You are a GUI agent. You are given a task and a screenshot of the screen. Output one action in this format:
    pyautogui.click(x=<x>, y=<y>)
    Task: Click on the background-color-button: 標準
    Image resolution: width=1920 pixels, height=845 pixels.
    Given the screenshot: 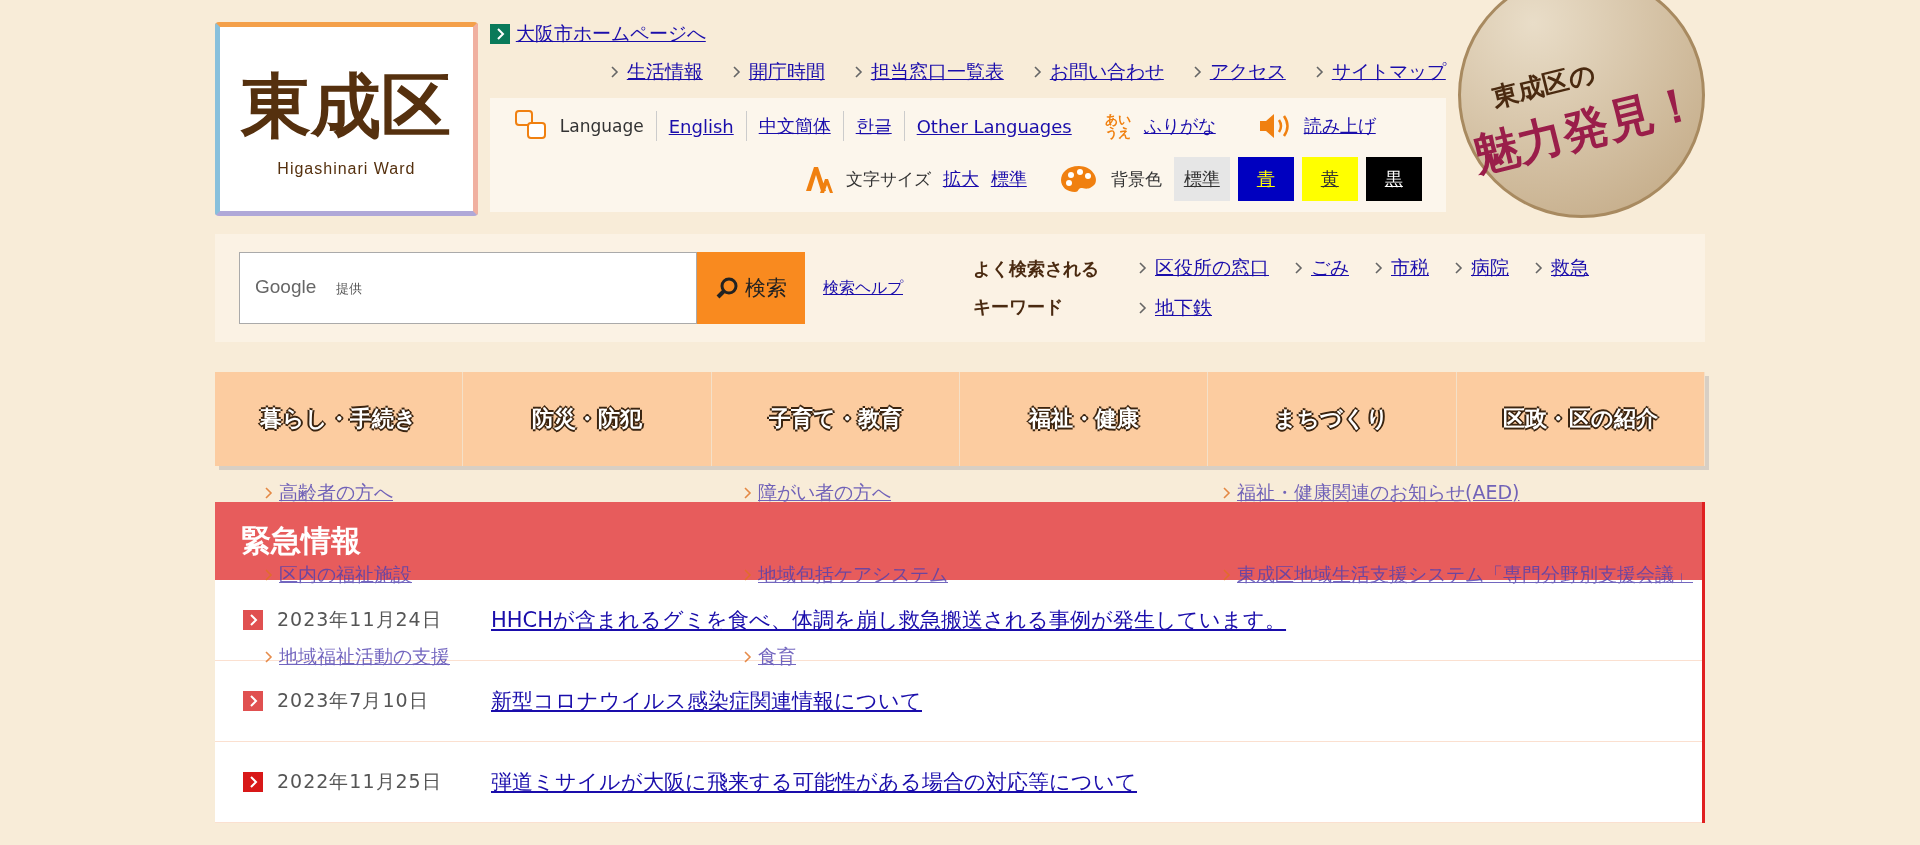 What is the action you would take?
    pyautogui.click(x=1201, y=179)
    